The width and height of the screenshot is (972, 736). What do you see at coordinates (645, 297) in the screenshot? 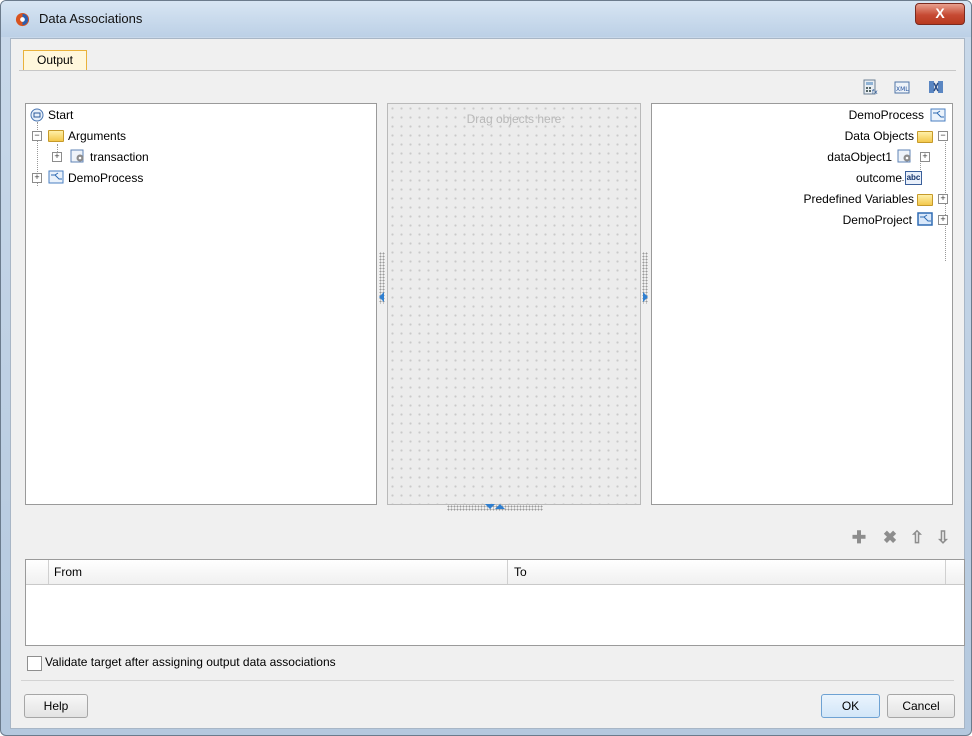
I see `collapse-right-arrow-icon` at bounding box center [645, 297].